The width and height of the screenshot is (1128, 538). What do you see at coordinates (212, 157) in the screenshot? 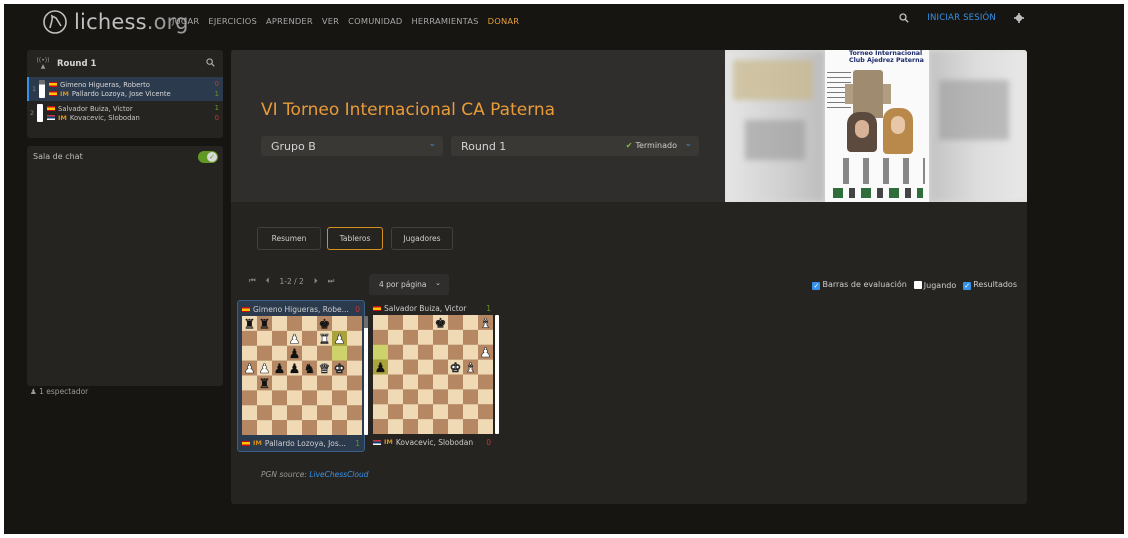
I see `check-icon: ✓` at bounding box center [212, 157].